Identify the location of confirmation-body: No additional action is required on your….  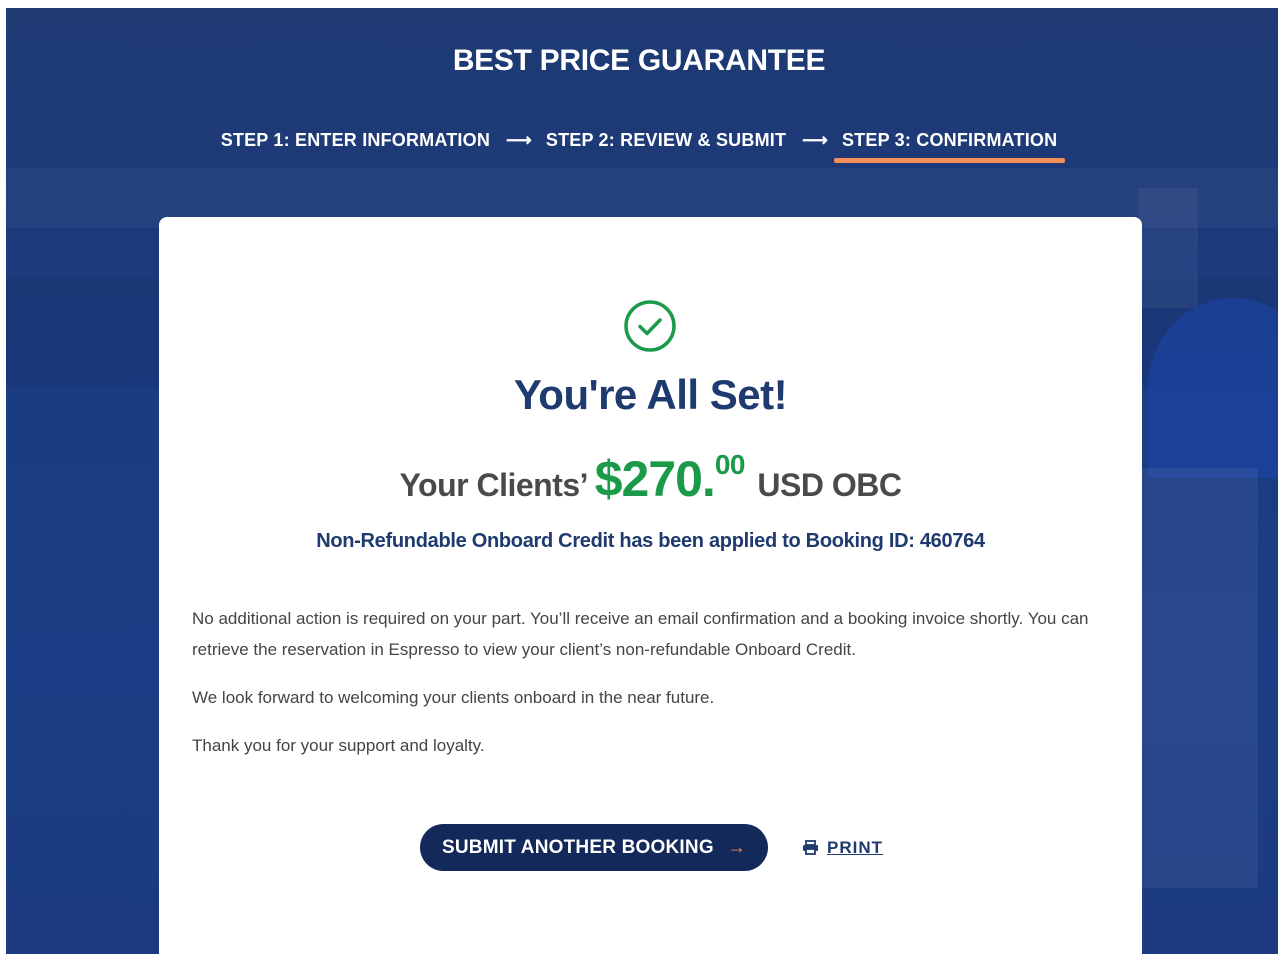
(652, 690).